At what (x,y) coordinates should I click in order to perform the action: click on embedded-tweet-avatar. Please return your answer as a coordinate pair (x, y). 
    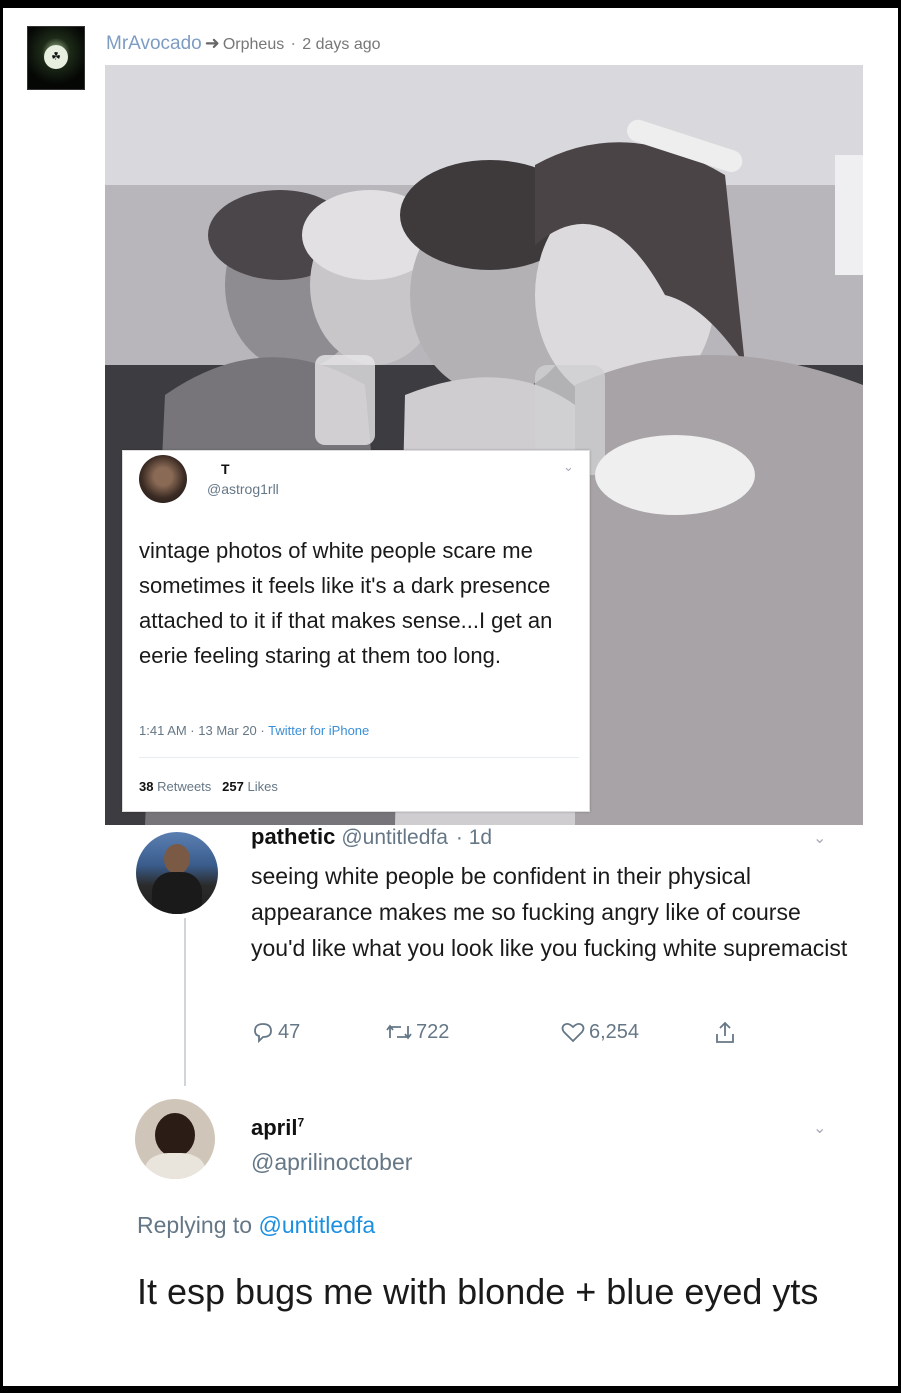
    Looking at the image, I should click on (163, 479).